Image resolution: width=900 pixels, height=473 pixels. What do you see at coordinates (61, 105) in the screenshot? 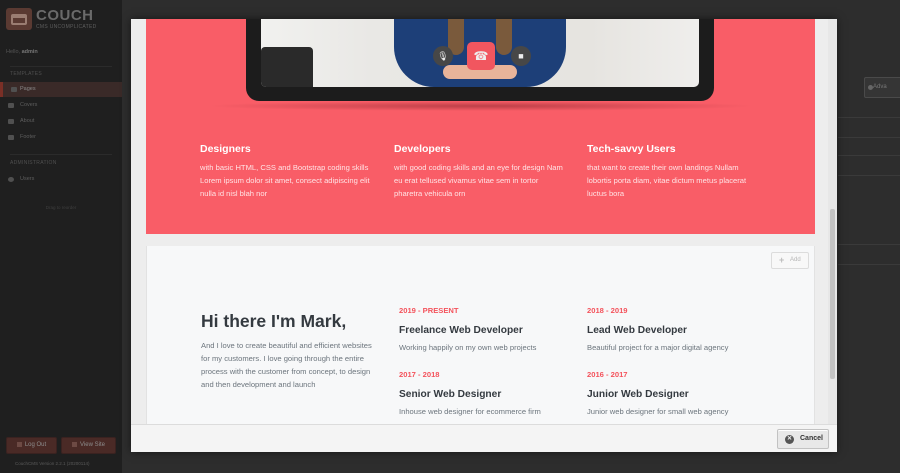
I see `sidebar-item-covers: Covers` at bounding box center [61, 105].